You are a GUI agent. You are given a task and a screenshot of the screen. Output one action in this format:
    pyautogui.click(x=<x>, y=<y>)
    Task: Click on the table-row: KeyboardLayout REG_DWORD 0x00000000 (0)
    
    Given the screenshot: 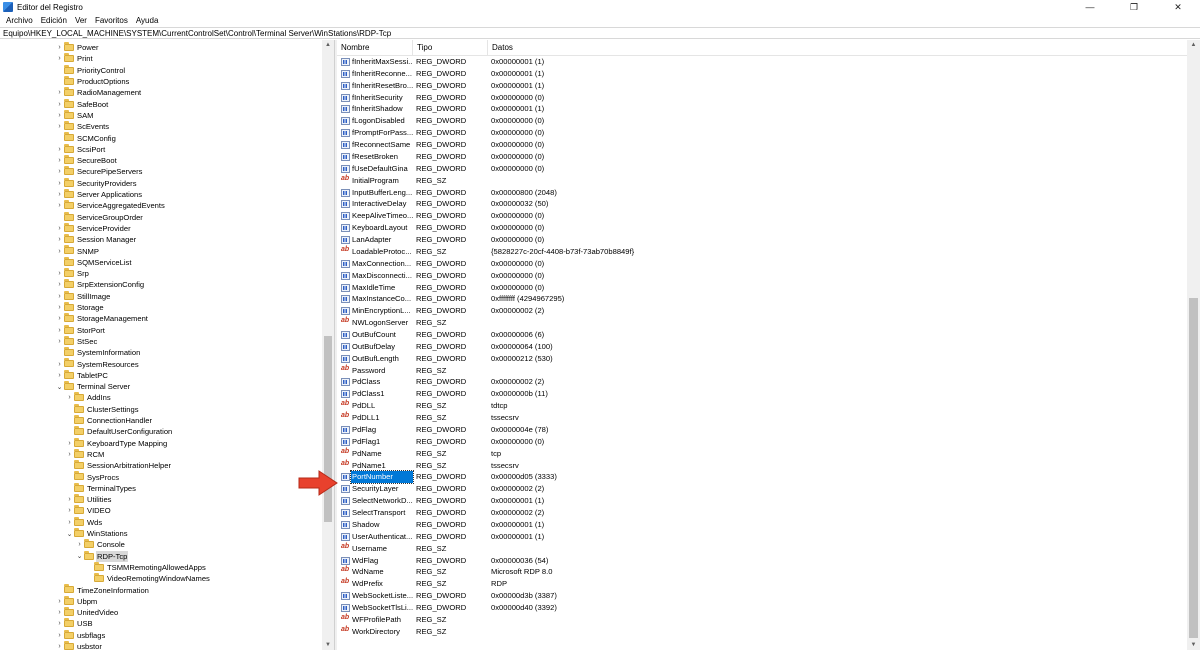 What is the action you would take?
    pyautogui.click(x=762, y=228)
    